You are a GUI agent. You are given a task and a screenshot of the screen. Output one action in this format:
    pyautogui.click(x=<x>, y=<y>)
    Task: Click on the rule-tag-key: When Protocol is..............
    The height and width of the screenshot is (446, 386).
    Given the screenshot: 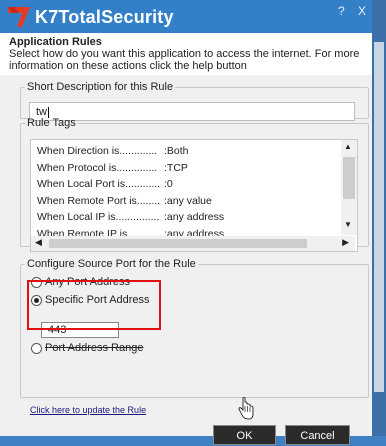 What is the action you would take?
    pyautogui.click(x=97, y=167)
    